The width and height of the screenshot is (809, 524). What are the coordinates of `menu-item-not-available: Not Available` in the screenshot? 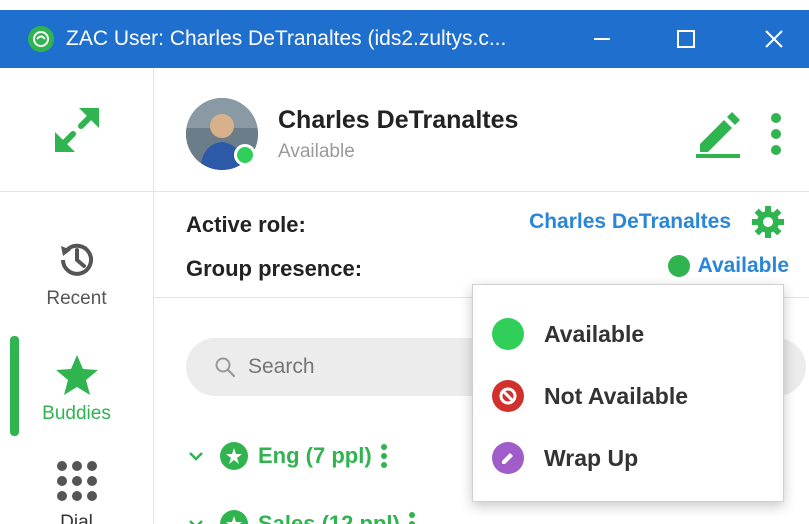 It's located at (628, 396).